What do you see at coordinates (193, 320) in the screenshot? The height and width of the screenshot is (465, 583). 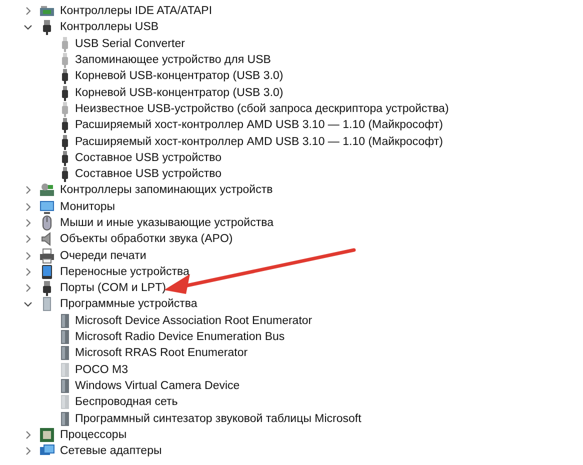 I see `device-label: Microsoft Device Association Root Enumerator` at bounding box center [193, 320].